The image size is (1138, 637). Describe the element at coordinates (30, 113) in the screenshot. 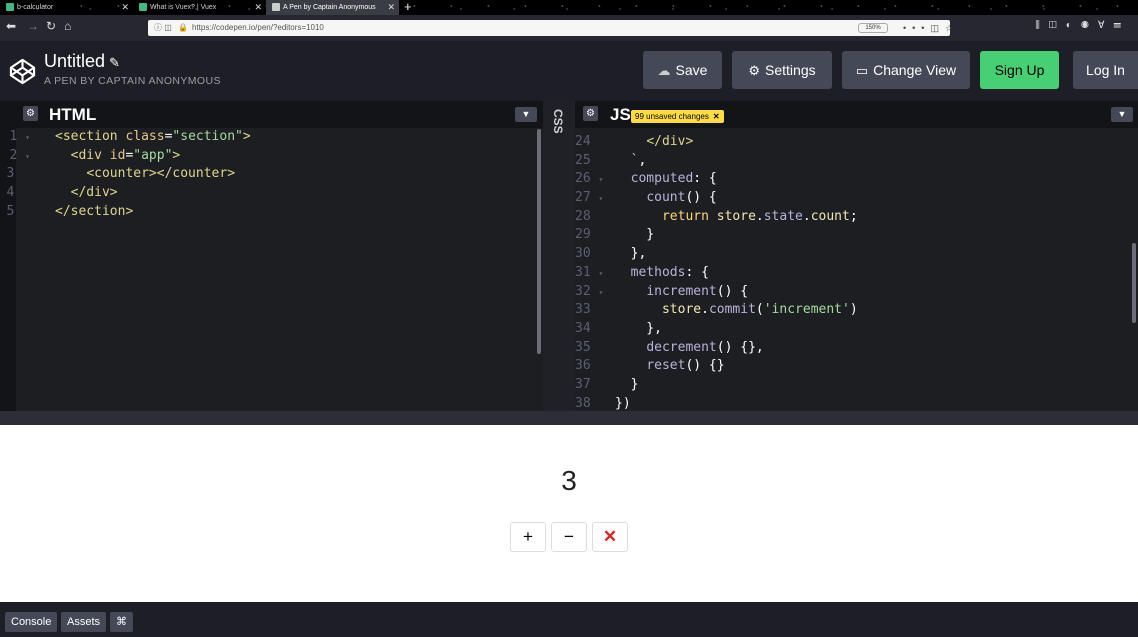

I see `html-settings-gear-icon: ⚙` at that location.